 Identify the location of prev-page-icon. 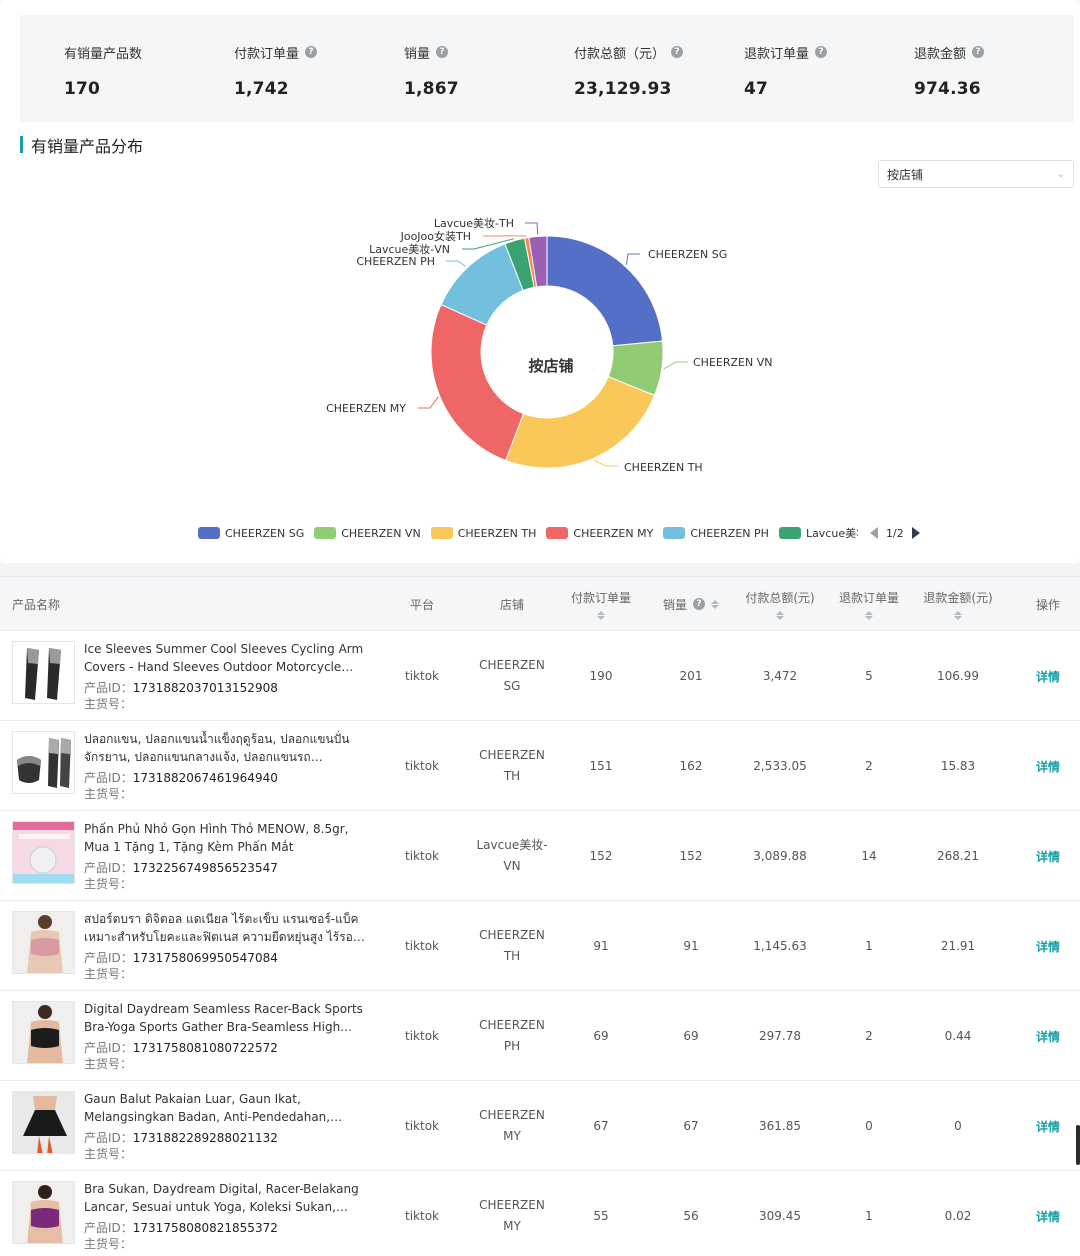
(873, 533).